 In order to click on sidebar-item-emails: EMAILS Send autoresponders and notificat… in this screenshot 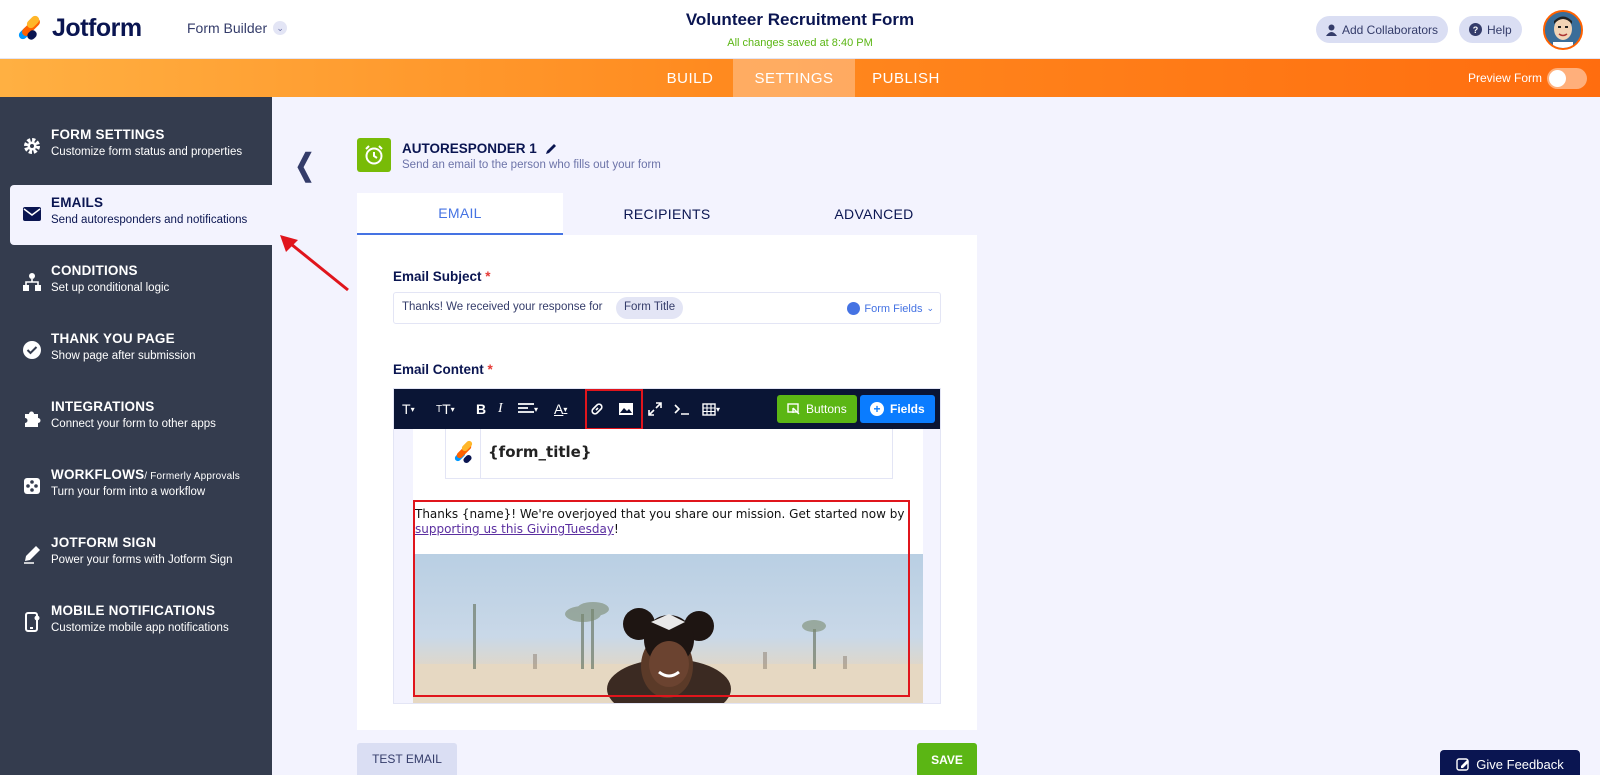, I will do `click(141, 215)`.